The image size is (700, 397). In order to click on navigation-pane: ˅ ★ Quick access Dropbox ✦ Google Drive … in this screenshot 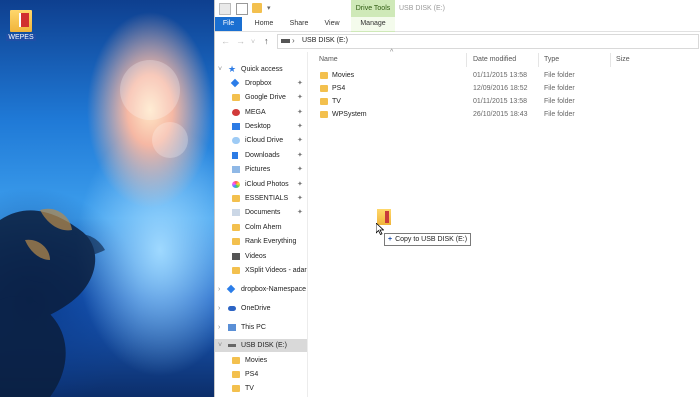, I will do `click(261, 224)`.